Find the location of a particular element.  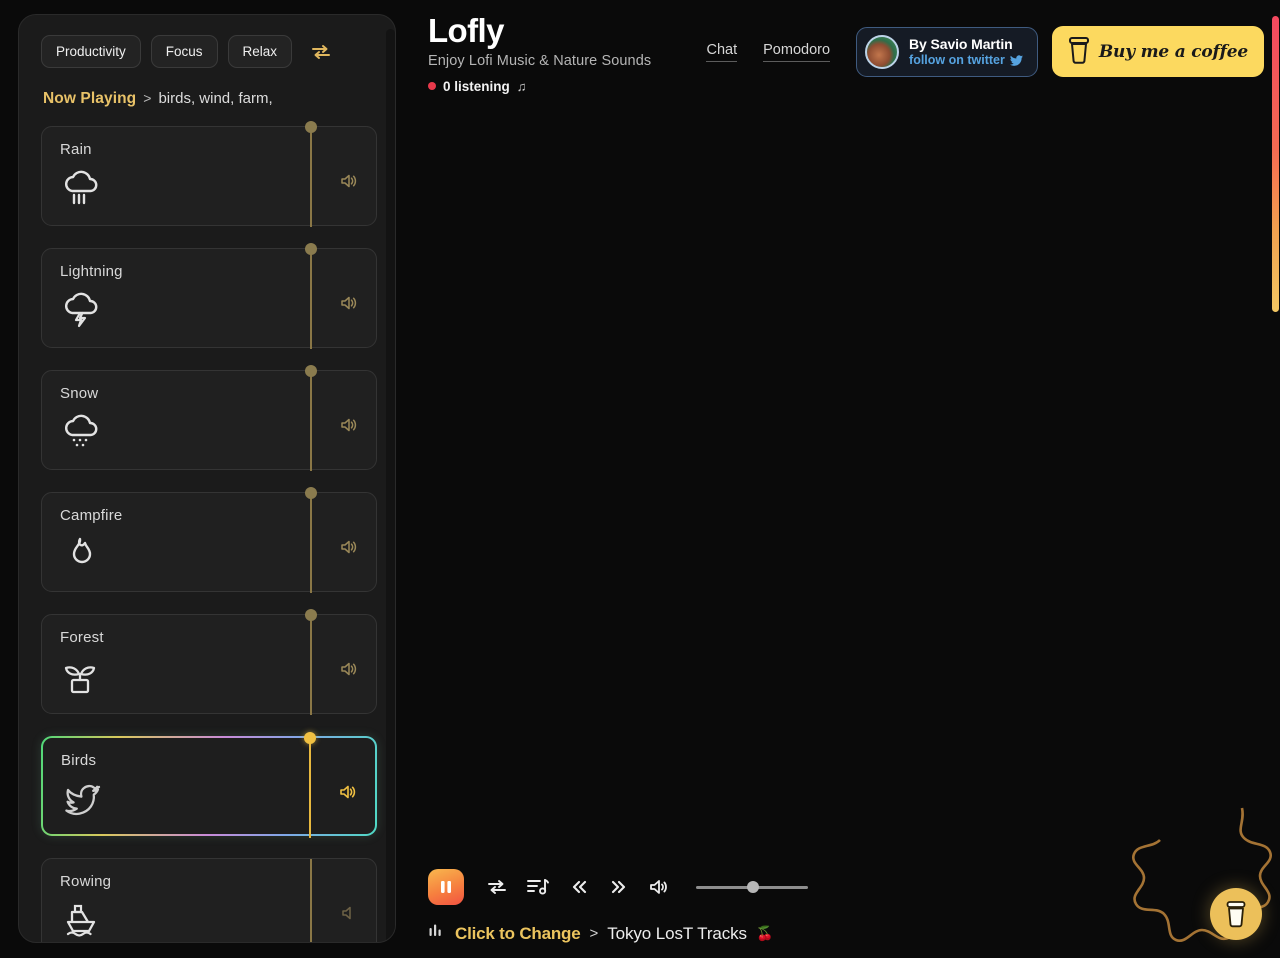

sidebar-scrollbar is located at coordinates (390, 485).